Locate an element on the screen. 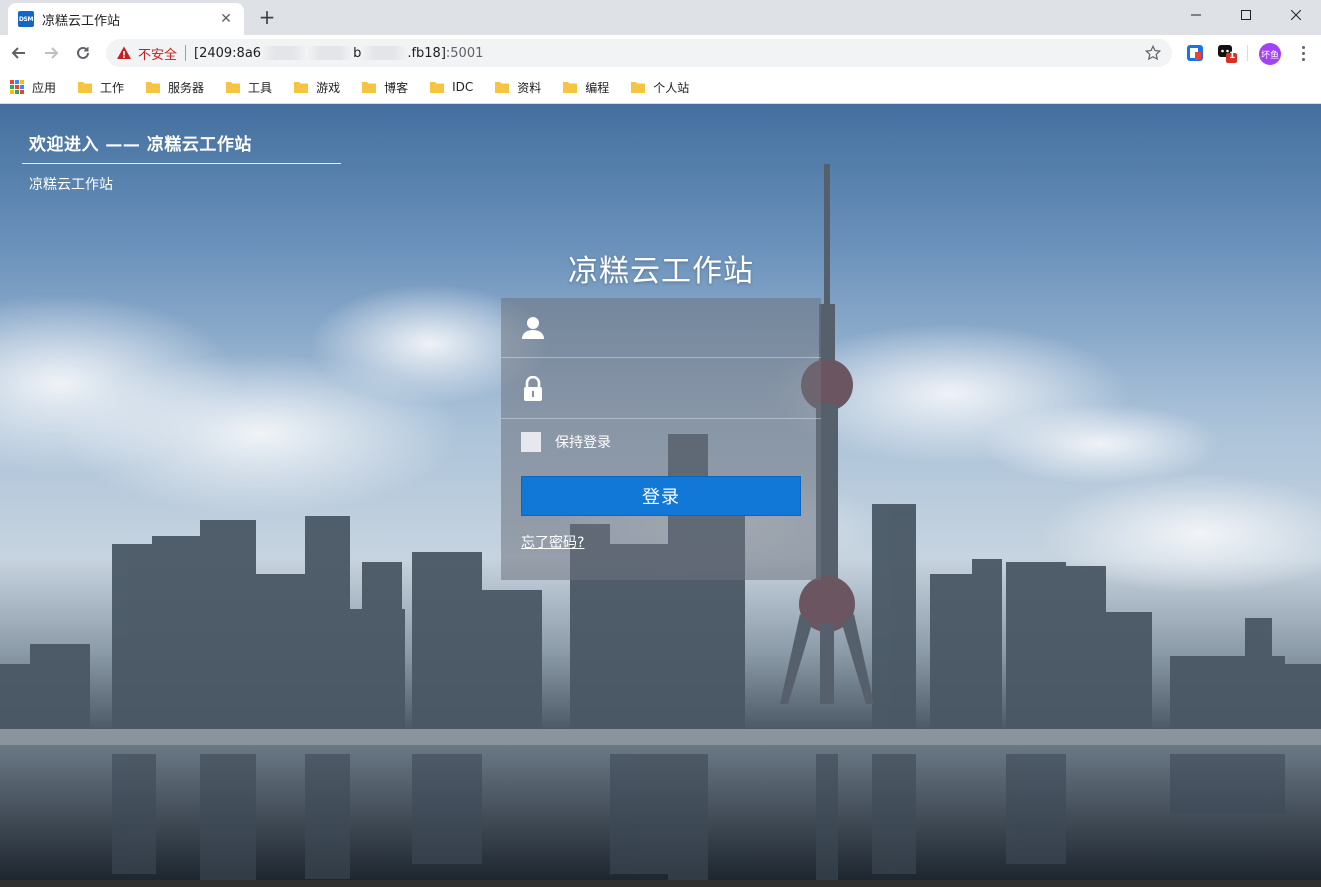 This screenshot has width=1321, height=887. bookmark-label: 博客 is located at coordinates (396, 87).